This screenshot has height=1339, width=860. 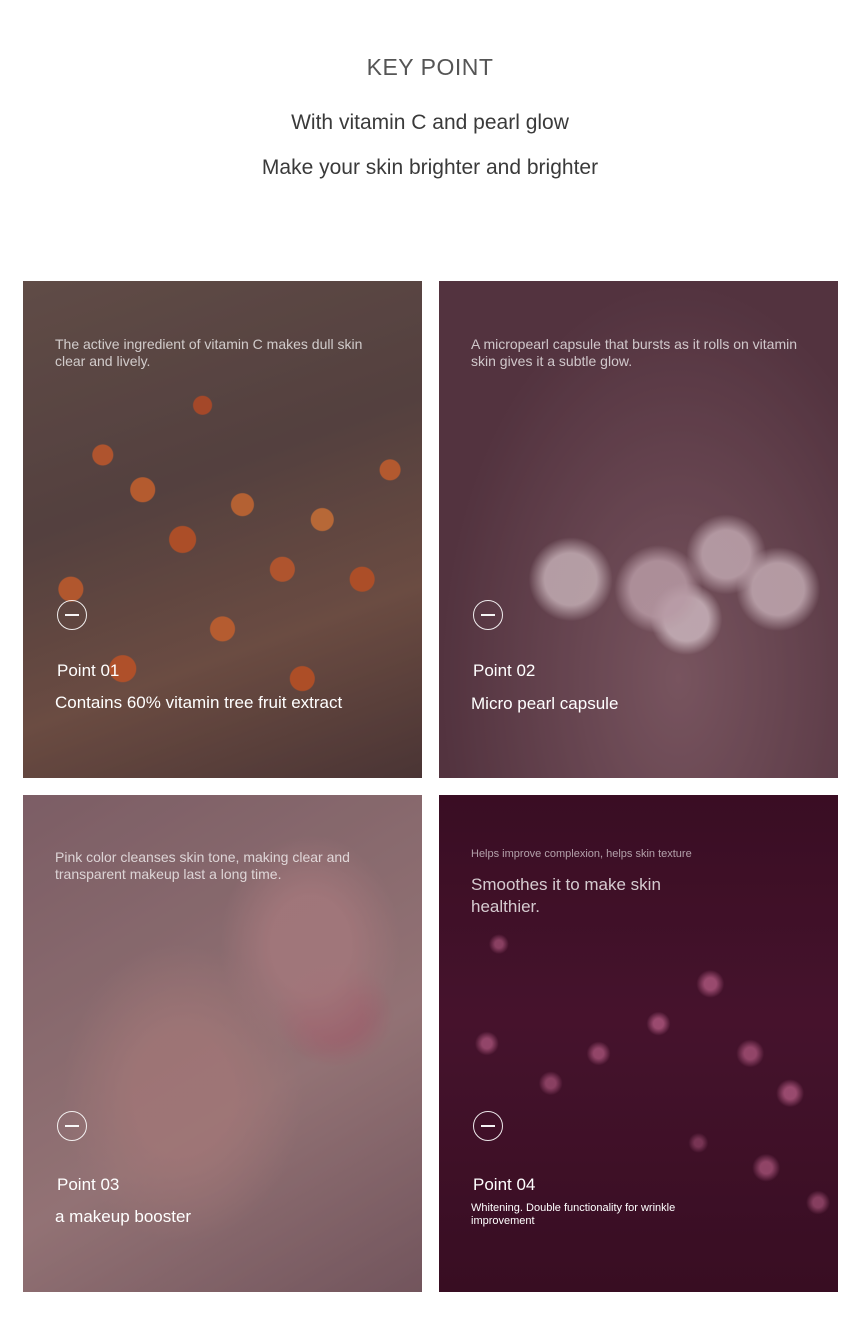 What do you see at coordinates (88, 670) in the screenshot?
I see `point-label: Point 01` at bounding box center [88, 670].